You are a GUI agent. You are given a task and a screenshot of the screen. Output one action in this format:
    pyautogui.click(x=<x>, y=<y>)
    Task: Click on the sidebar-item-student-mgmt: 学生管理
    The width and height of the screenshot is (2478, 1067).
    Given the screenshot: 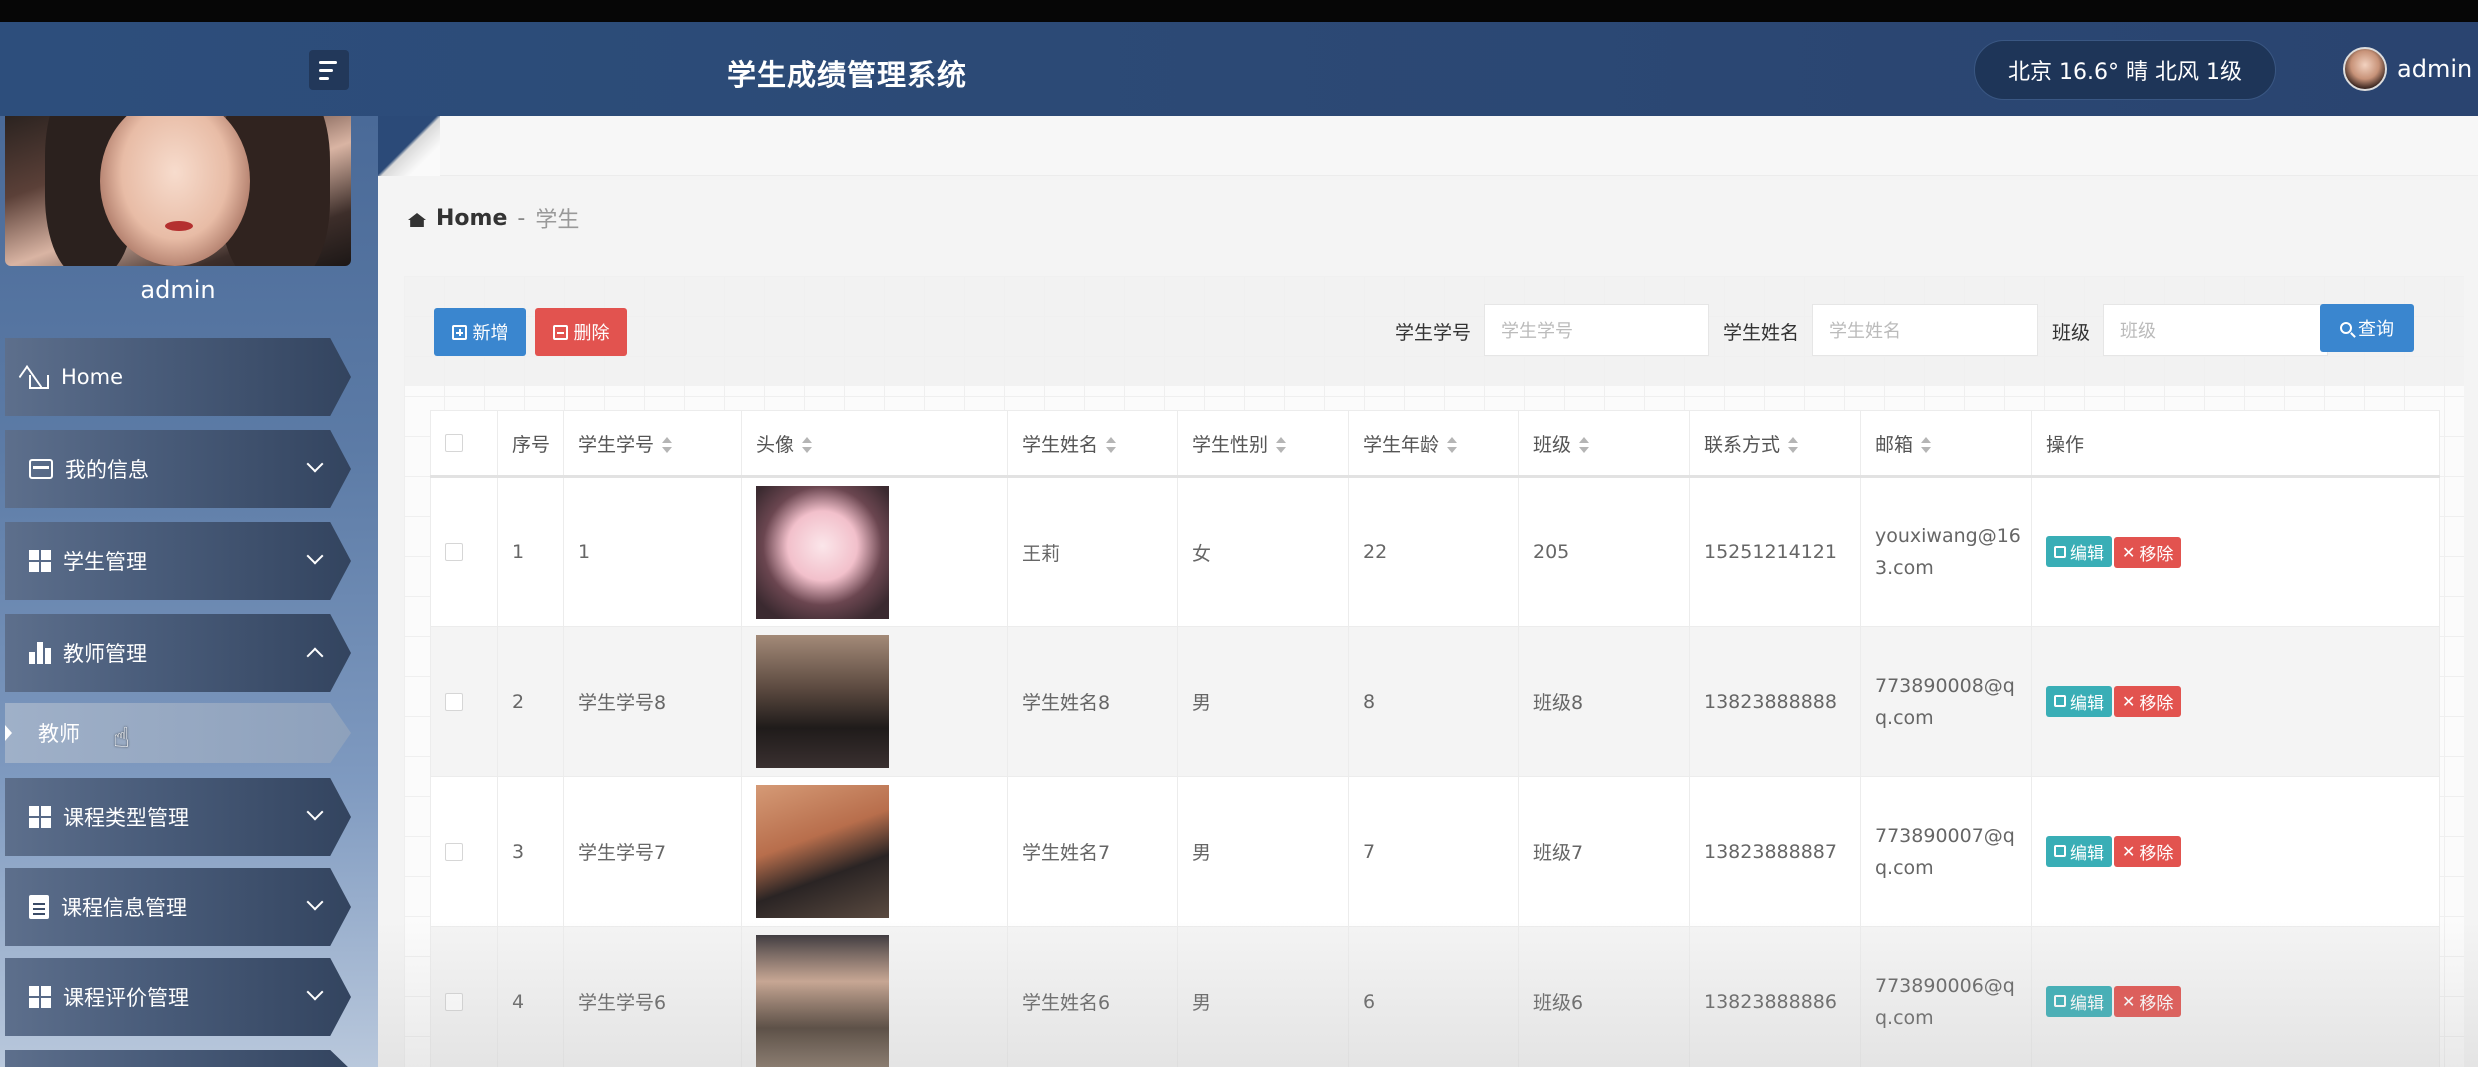 What is the action you would take?
    pyautogui.click(x=178, y=561)
    